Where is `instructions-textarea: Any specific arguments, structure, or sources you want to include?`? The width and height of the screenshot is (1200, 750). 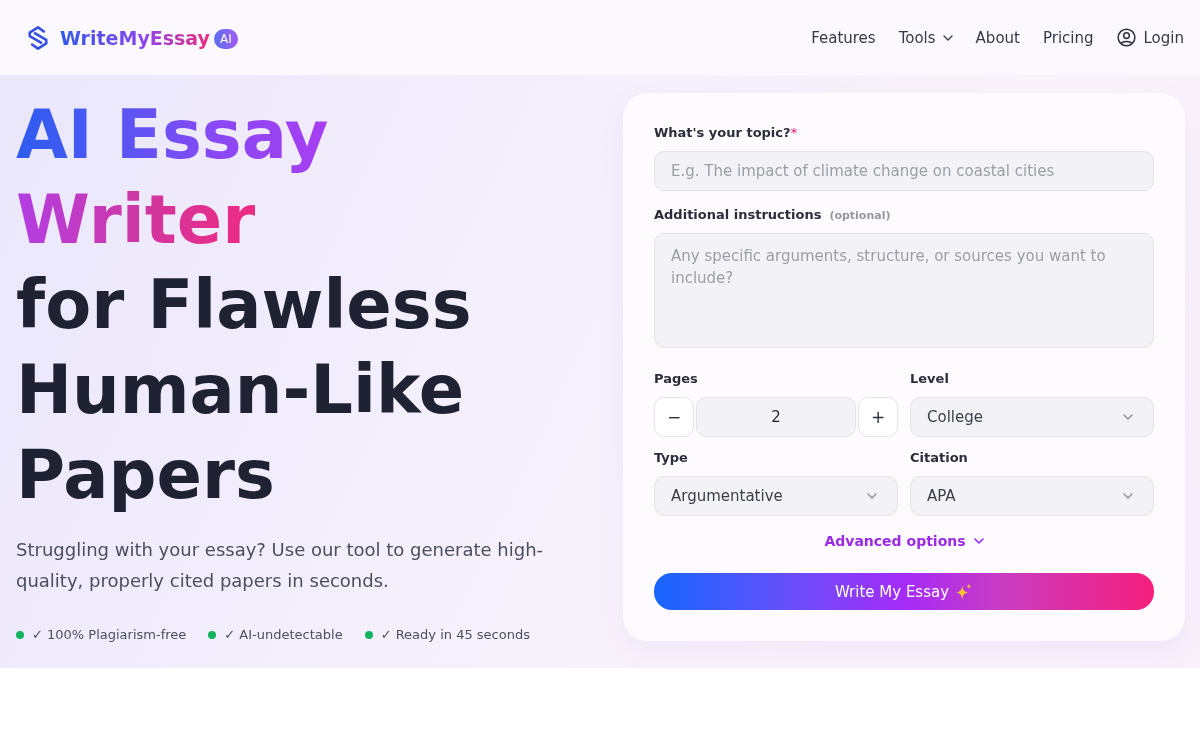 instructions-textarea: Any specific arguments, structure, or sources you want to include? is located at coordinates (904, 290).